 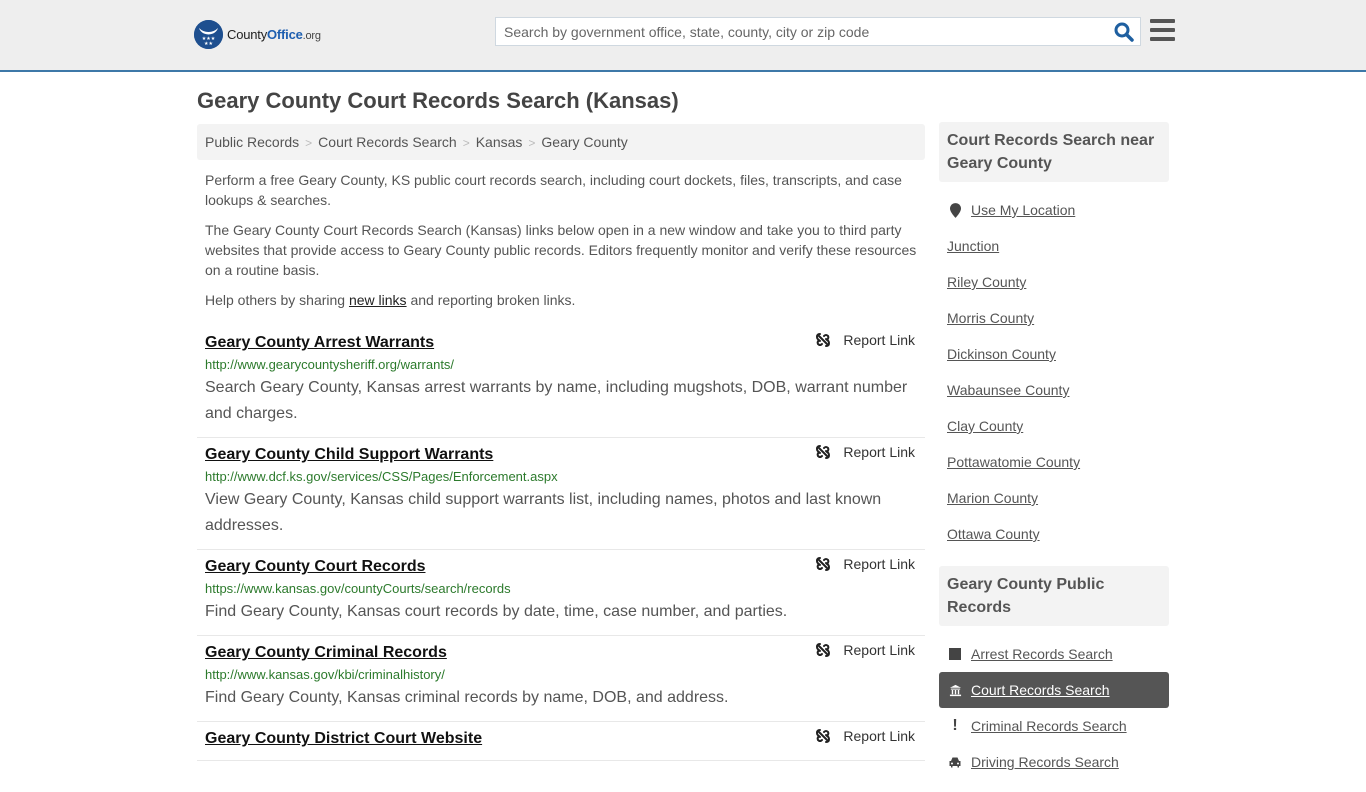 I want to click on site-logo: ★★★ ★★ CountyOffice.org, so click(x=257, y=34).